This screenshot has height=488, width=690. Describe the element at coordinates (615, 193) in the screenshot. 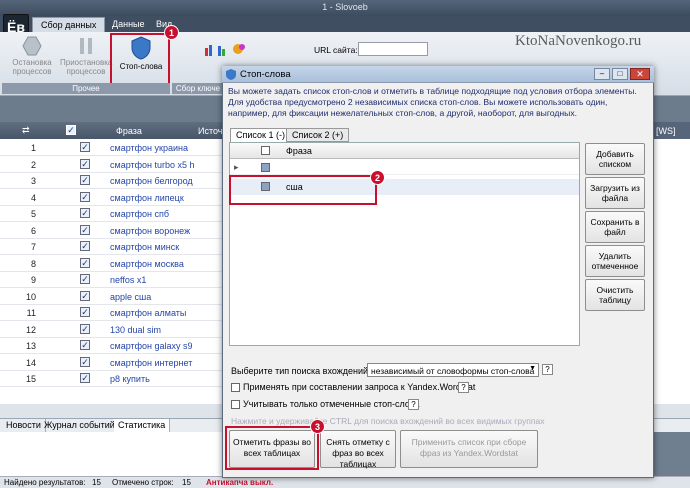

I see `load-file-button: Загрузить из файла` at that location.